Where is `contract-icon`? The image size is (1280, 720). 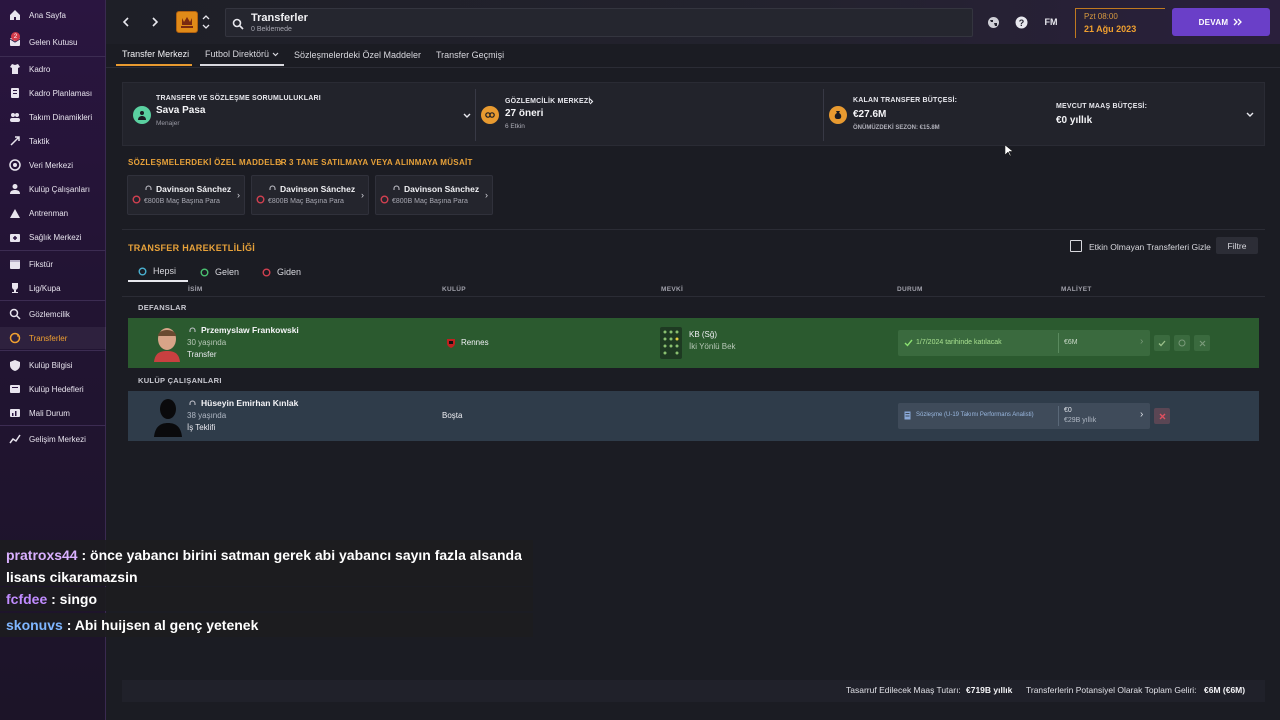 contract-icon is located at coordinates (907, 415).